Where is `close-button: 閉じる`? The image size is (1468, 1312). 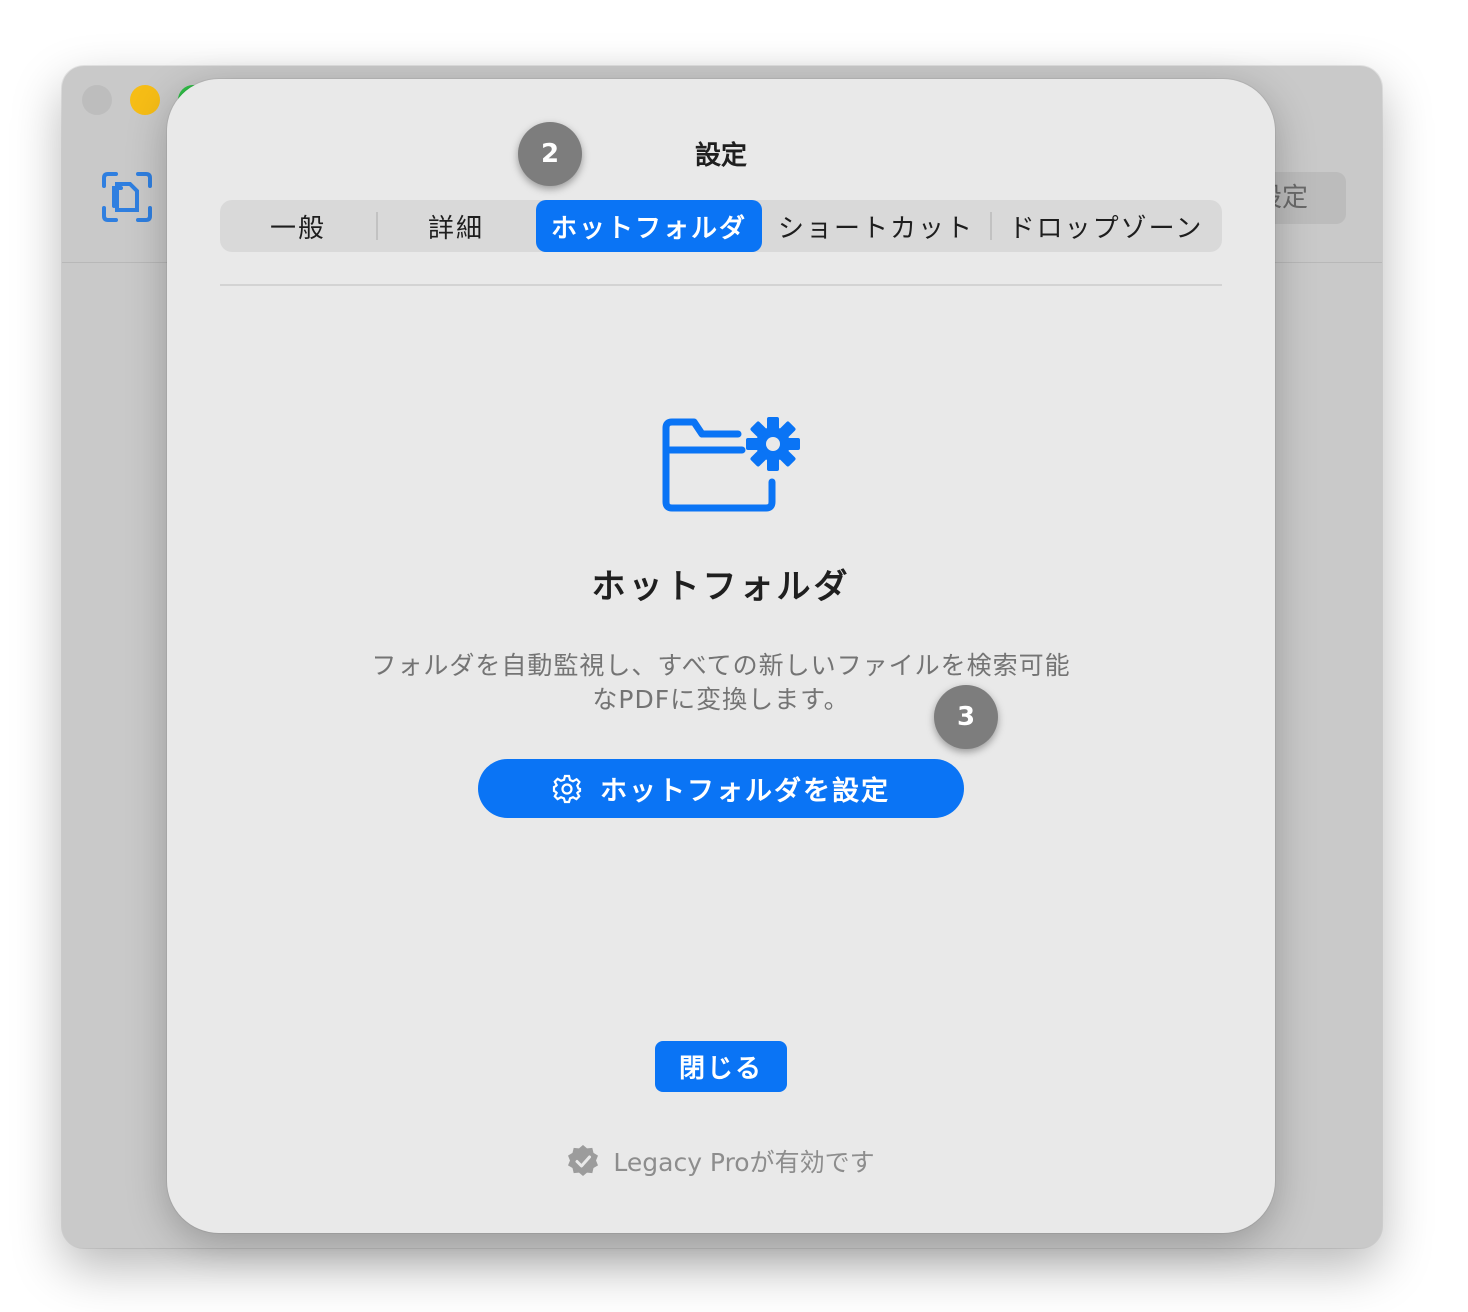
close-button: 閉じる is located at coordinates (721, 1066).